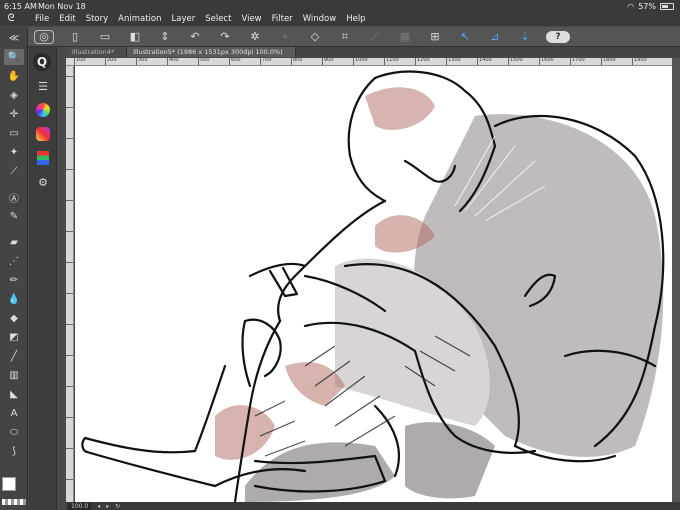 The image size is (680, 510). I want to click on ruler-tick: 800, so click(297, 61).